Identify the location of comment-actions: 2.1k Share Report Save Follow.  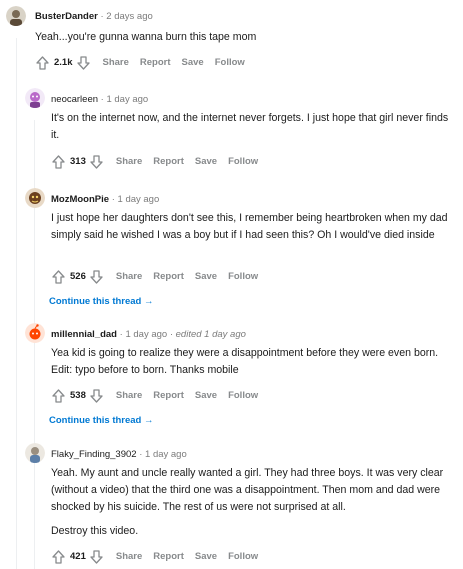
(140, 62).